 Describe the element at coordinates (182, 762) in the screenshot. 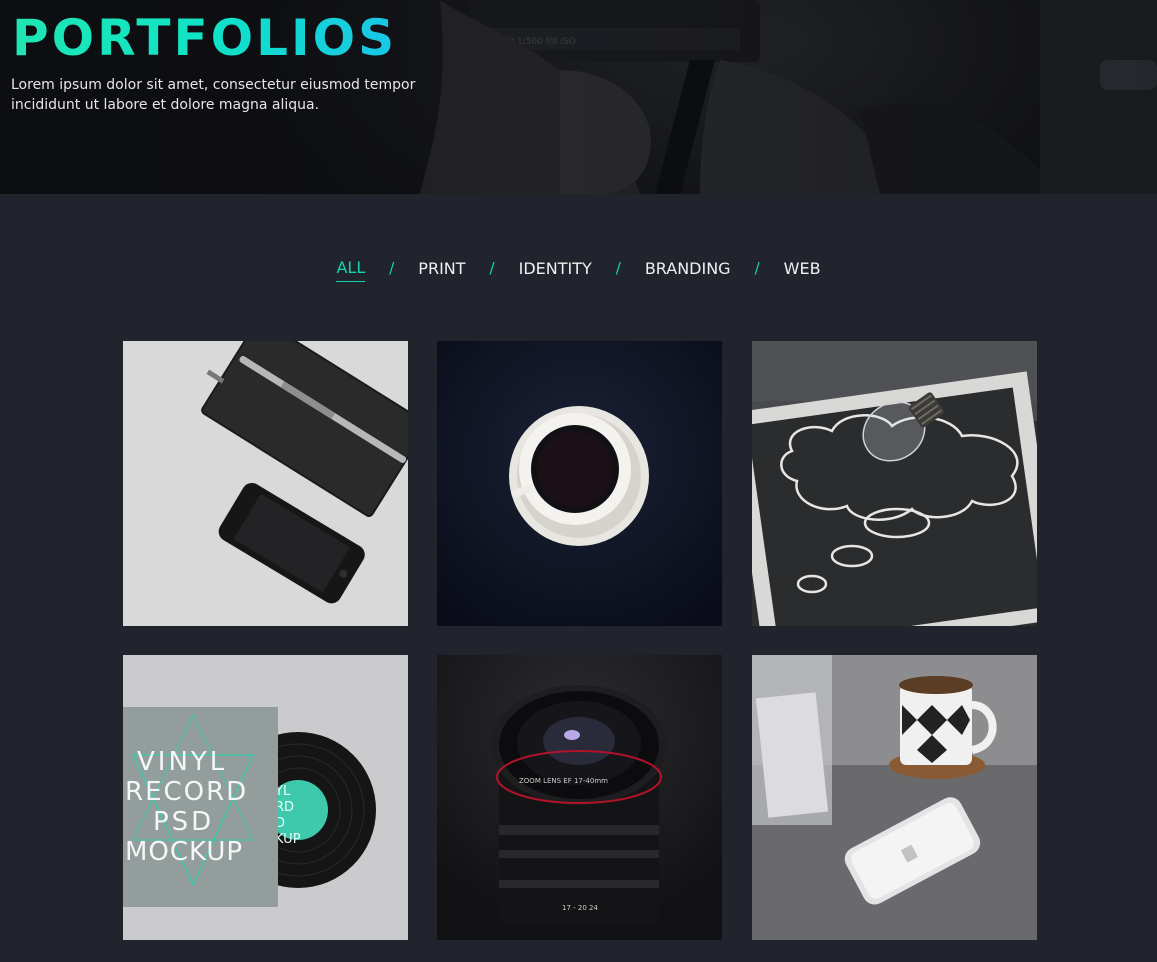

I see `vinyl-cover-title: VINYL` at that location.